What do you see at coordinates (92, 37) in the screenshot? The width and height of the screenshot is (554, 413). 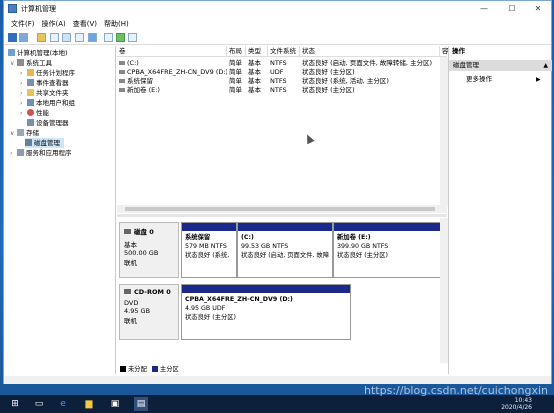 I see `refresh-icon` at bounding box center [92, 37].